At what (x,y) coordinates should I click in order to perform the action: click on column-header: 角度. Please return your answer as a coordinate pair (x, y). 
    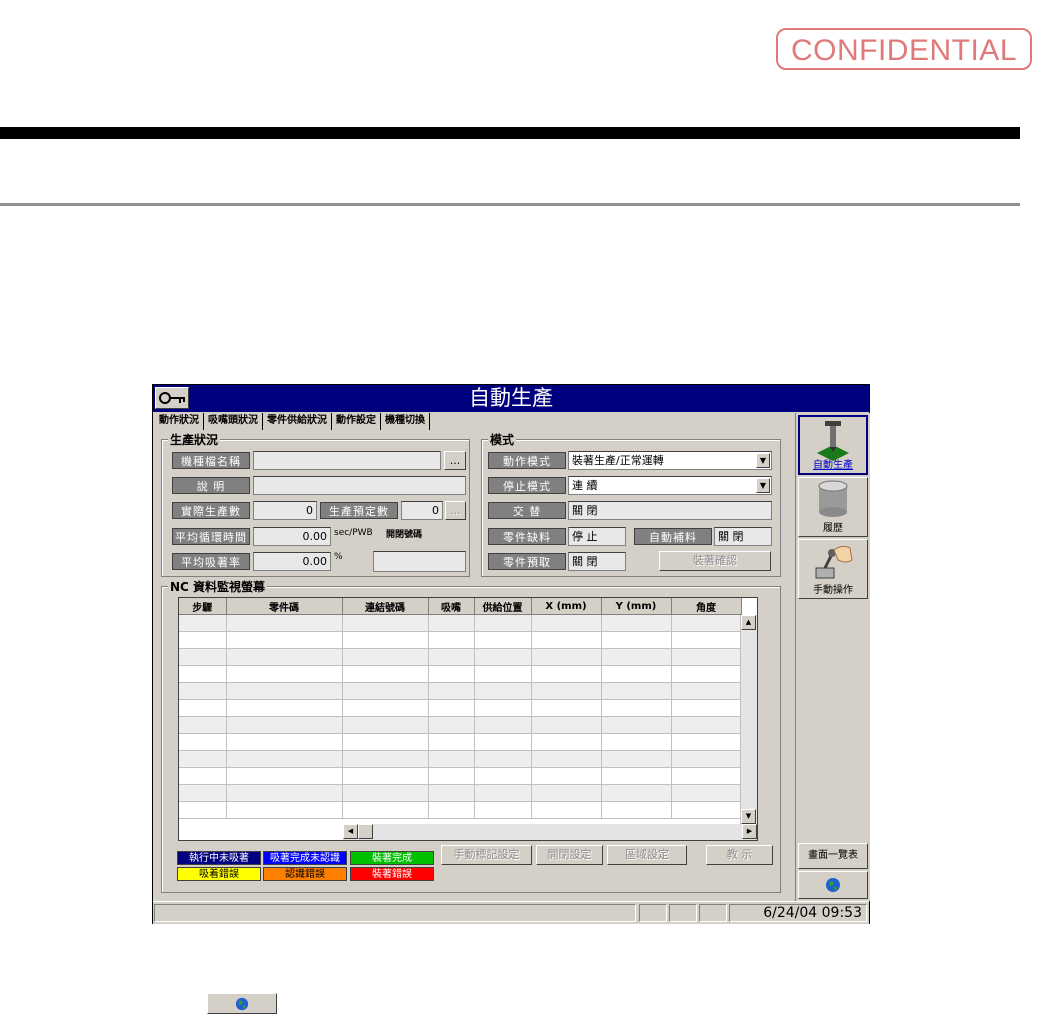
    Looking at the image, I should click on (706, 606).